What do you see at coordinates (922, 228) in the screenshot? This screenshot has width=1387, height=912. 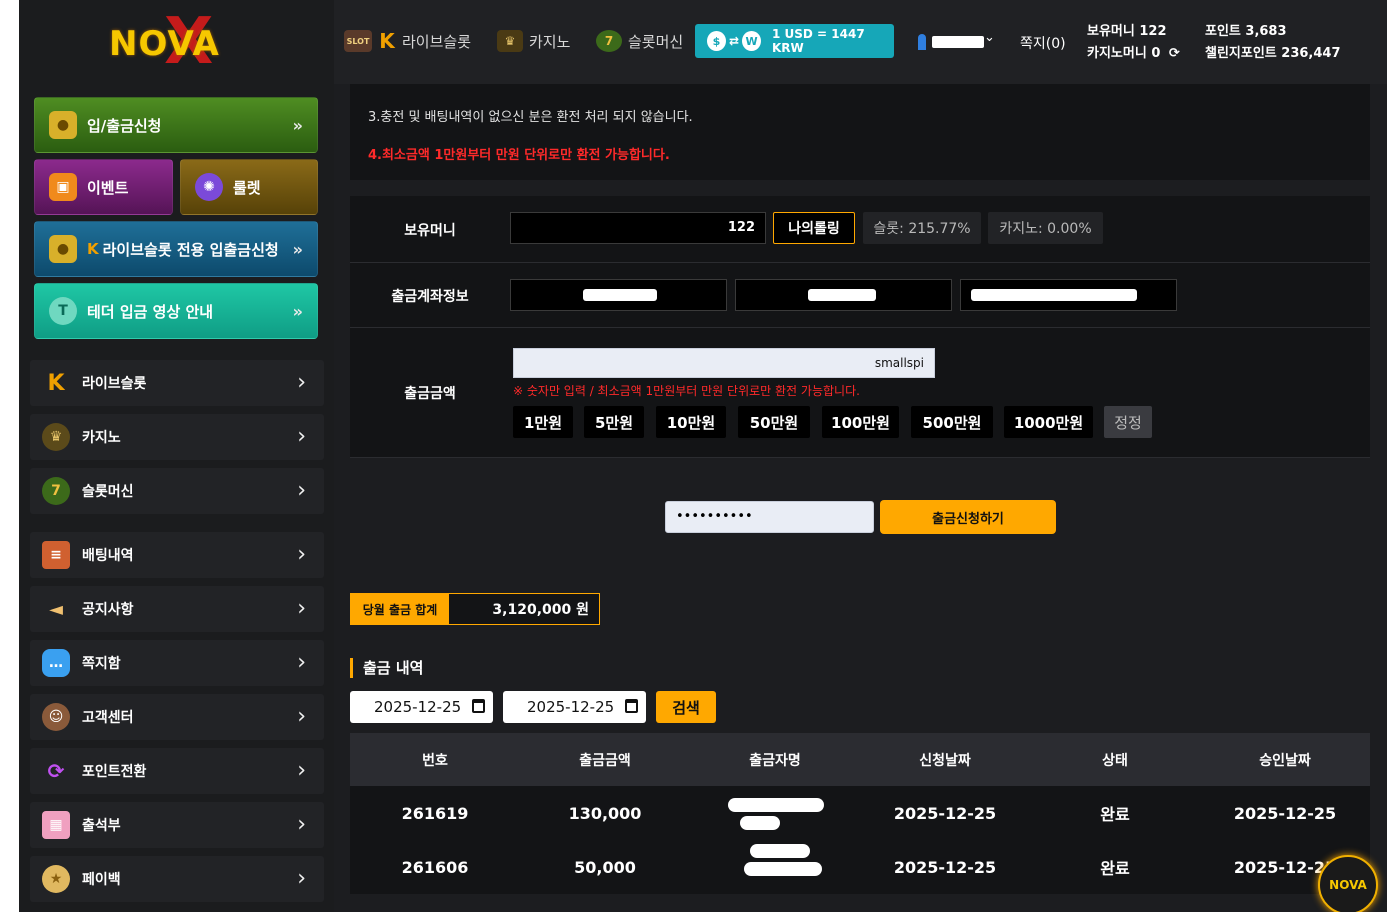 I see `slot-rolling-chip: 슬롯: 215.77%` at bounding box center [922, 228].